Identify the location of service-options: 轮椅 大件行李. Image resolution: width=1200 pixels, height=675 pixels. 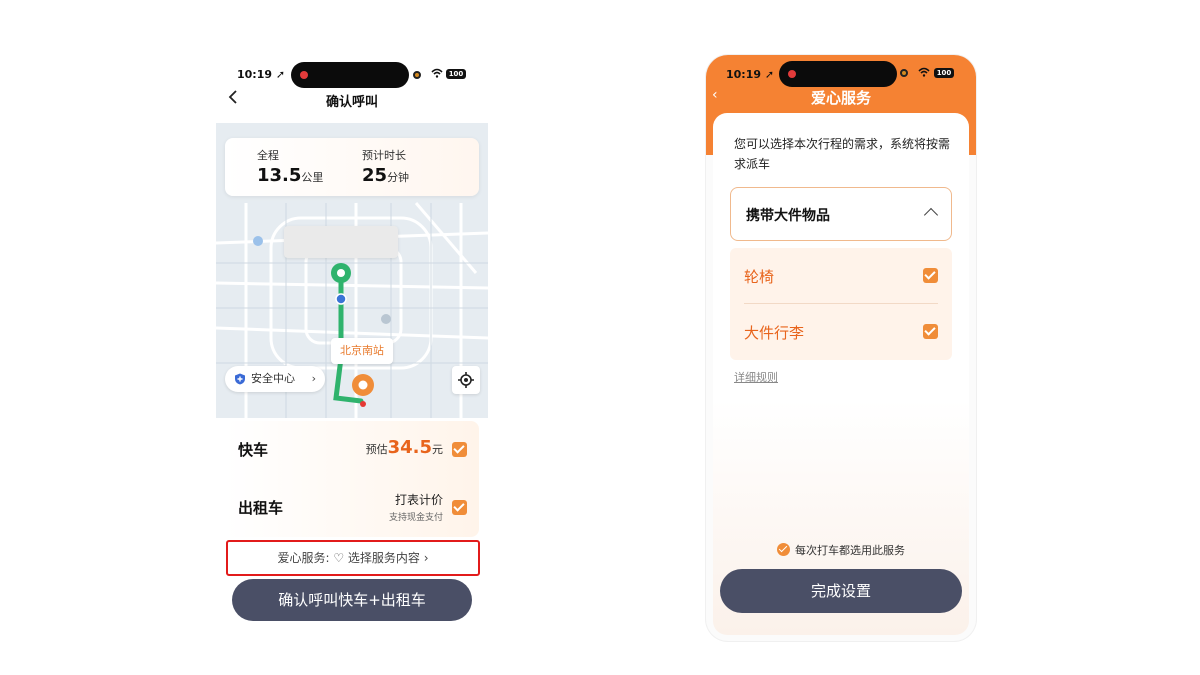
(841, 304).